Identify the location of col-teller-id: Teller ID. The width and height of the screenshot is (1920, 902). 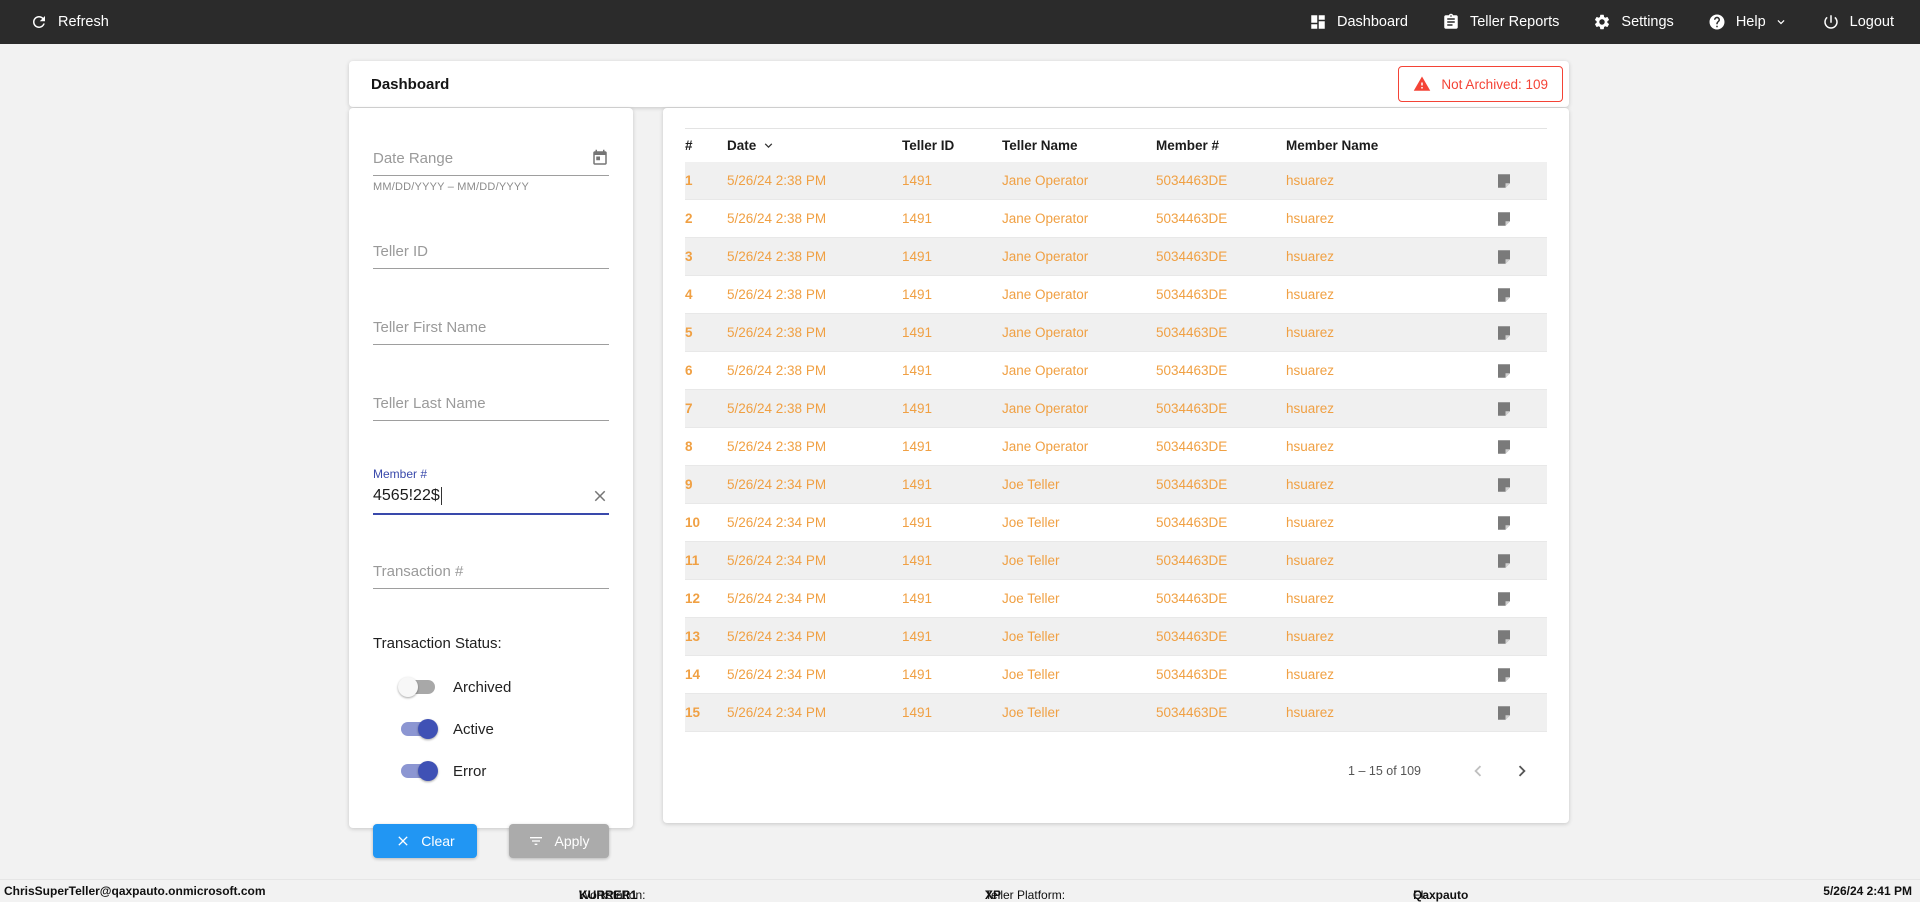
(952, 145).